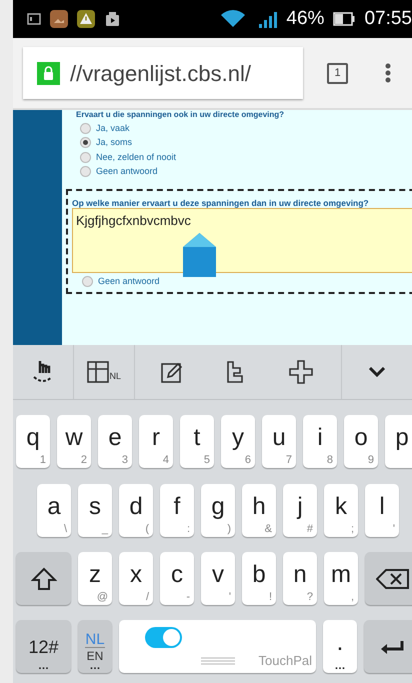  Describe the element at coordinates (320, 441) in the screenshot. I see `key: i 8` at that location.